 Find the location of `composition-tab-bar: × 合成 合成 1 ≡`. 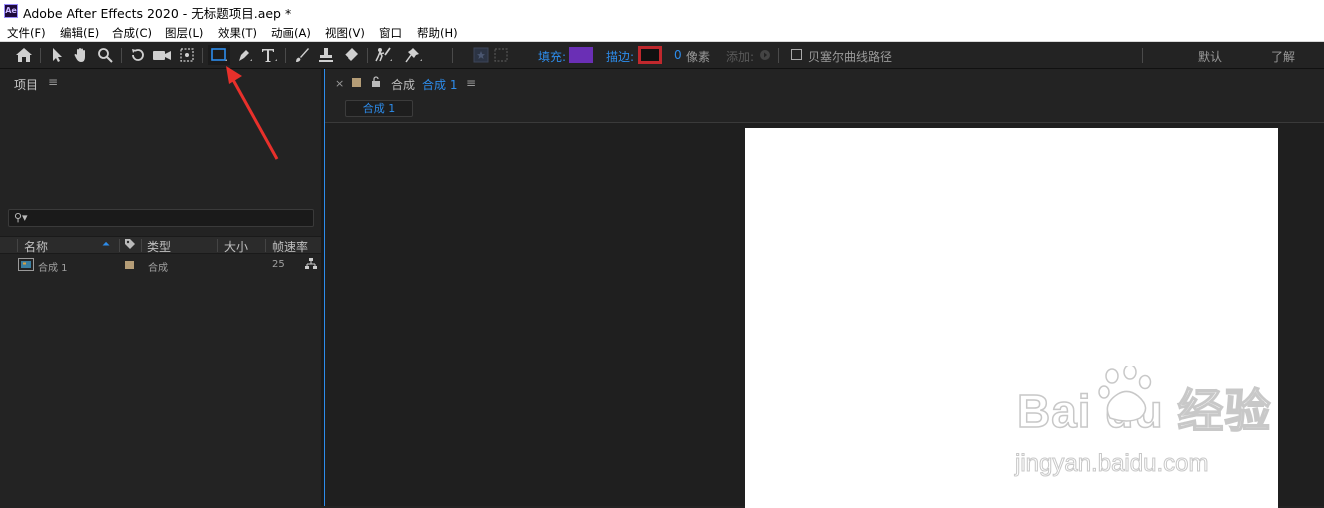

composition-tab-bar: × 合成 合成 1 ≡ is located at coordinates (824, 84).